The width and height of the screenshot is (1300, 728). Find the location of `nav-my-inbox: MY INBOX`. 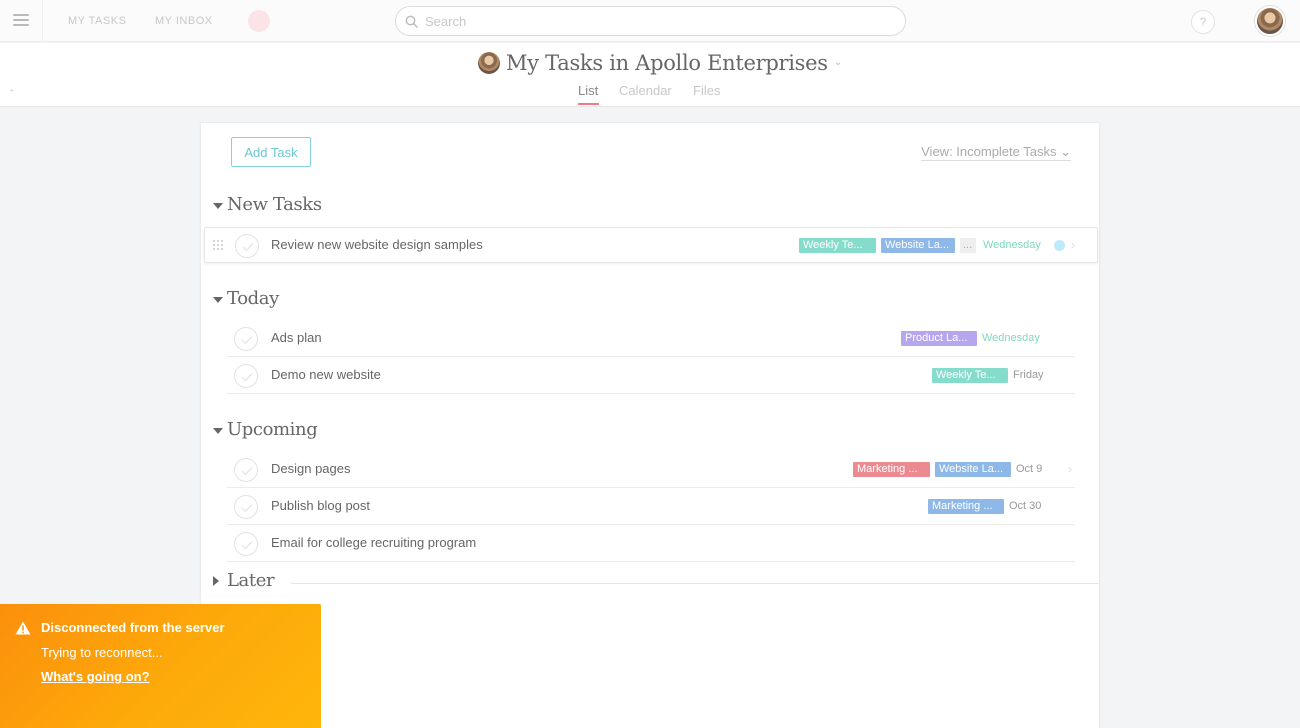

nav-my-inbox: MY INBOX is located at coordinates (184, 21).